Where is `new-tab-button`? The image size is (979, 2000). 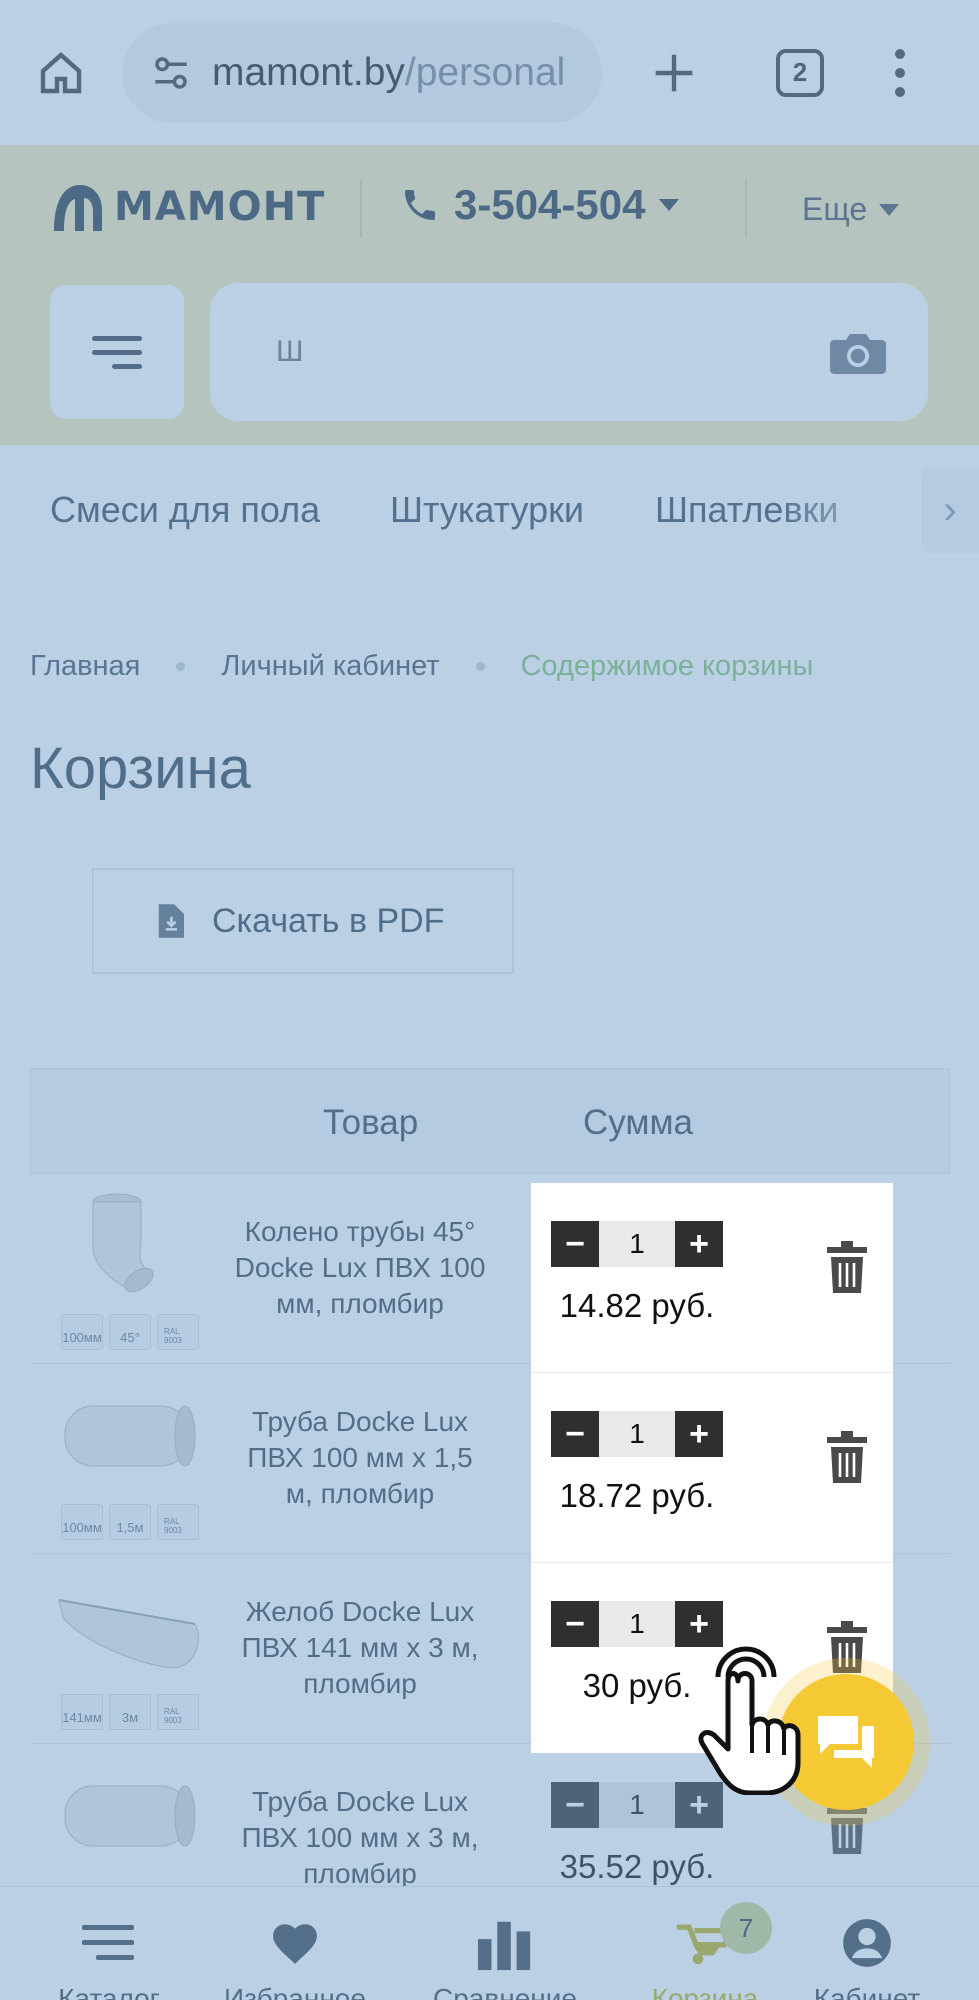
new-tab-button is located at coordinates (674, 73).